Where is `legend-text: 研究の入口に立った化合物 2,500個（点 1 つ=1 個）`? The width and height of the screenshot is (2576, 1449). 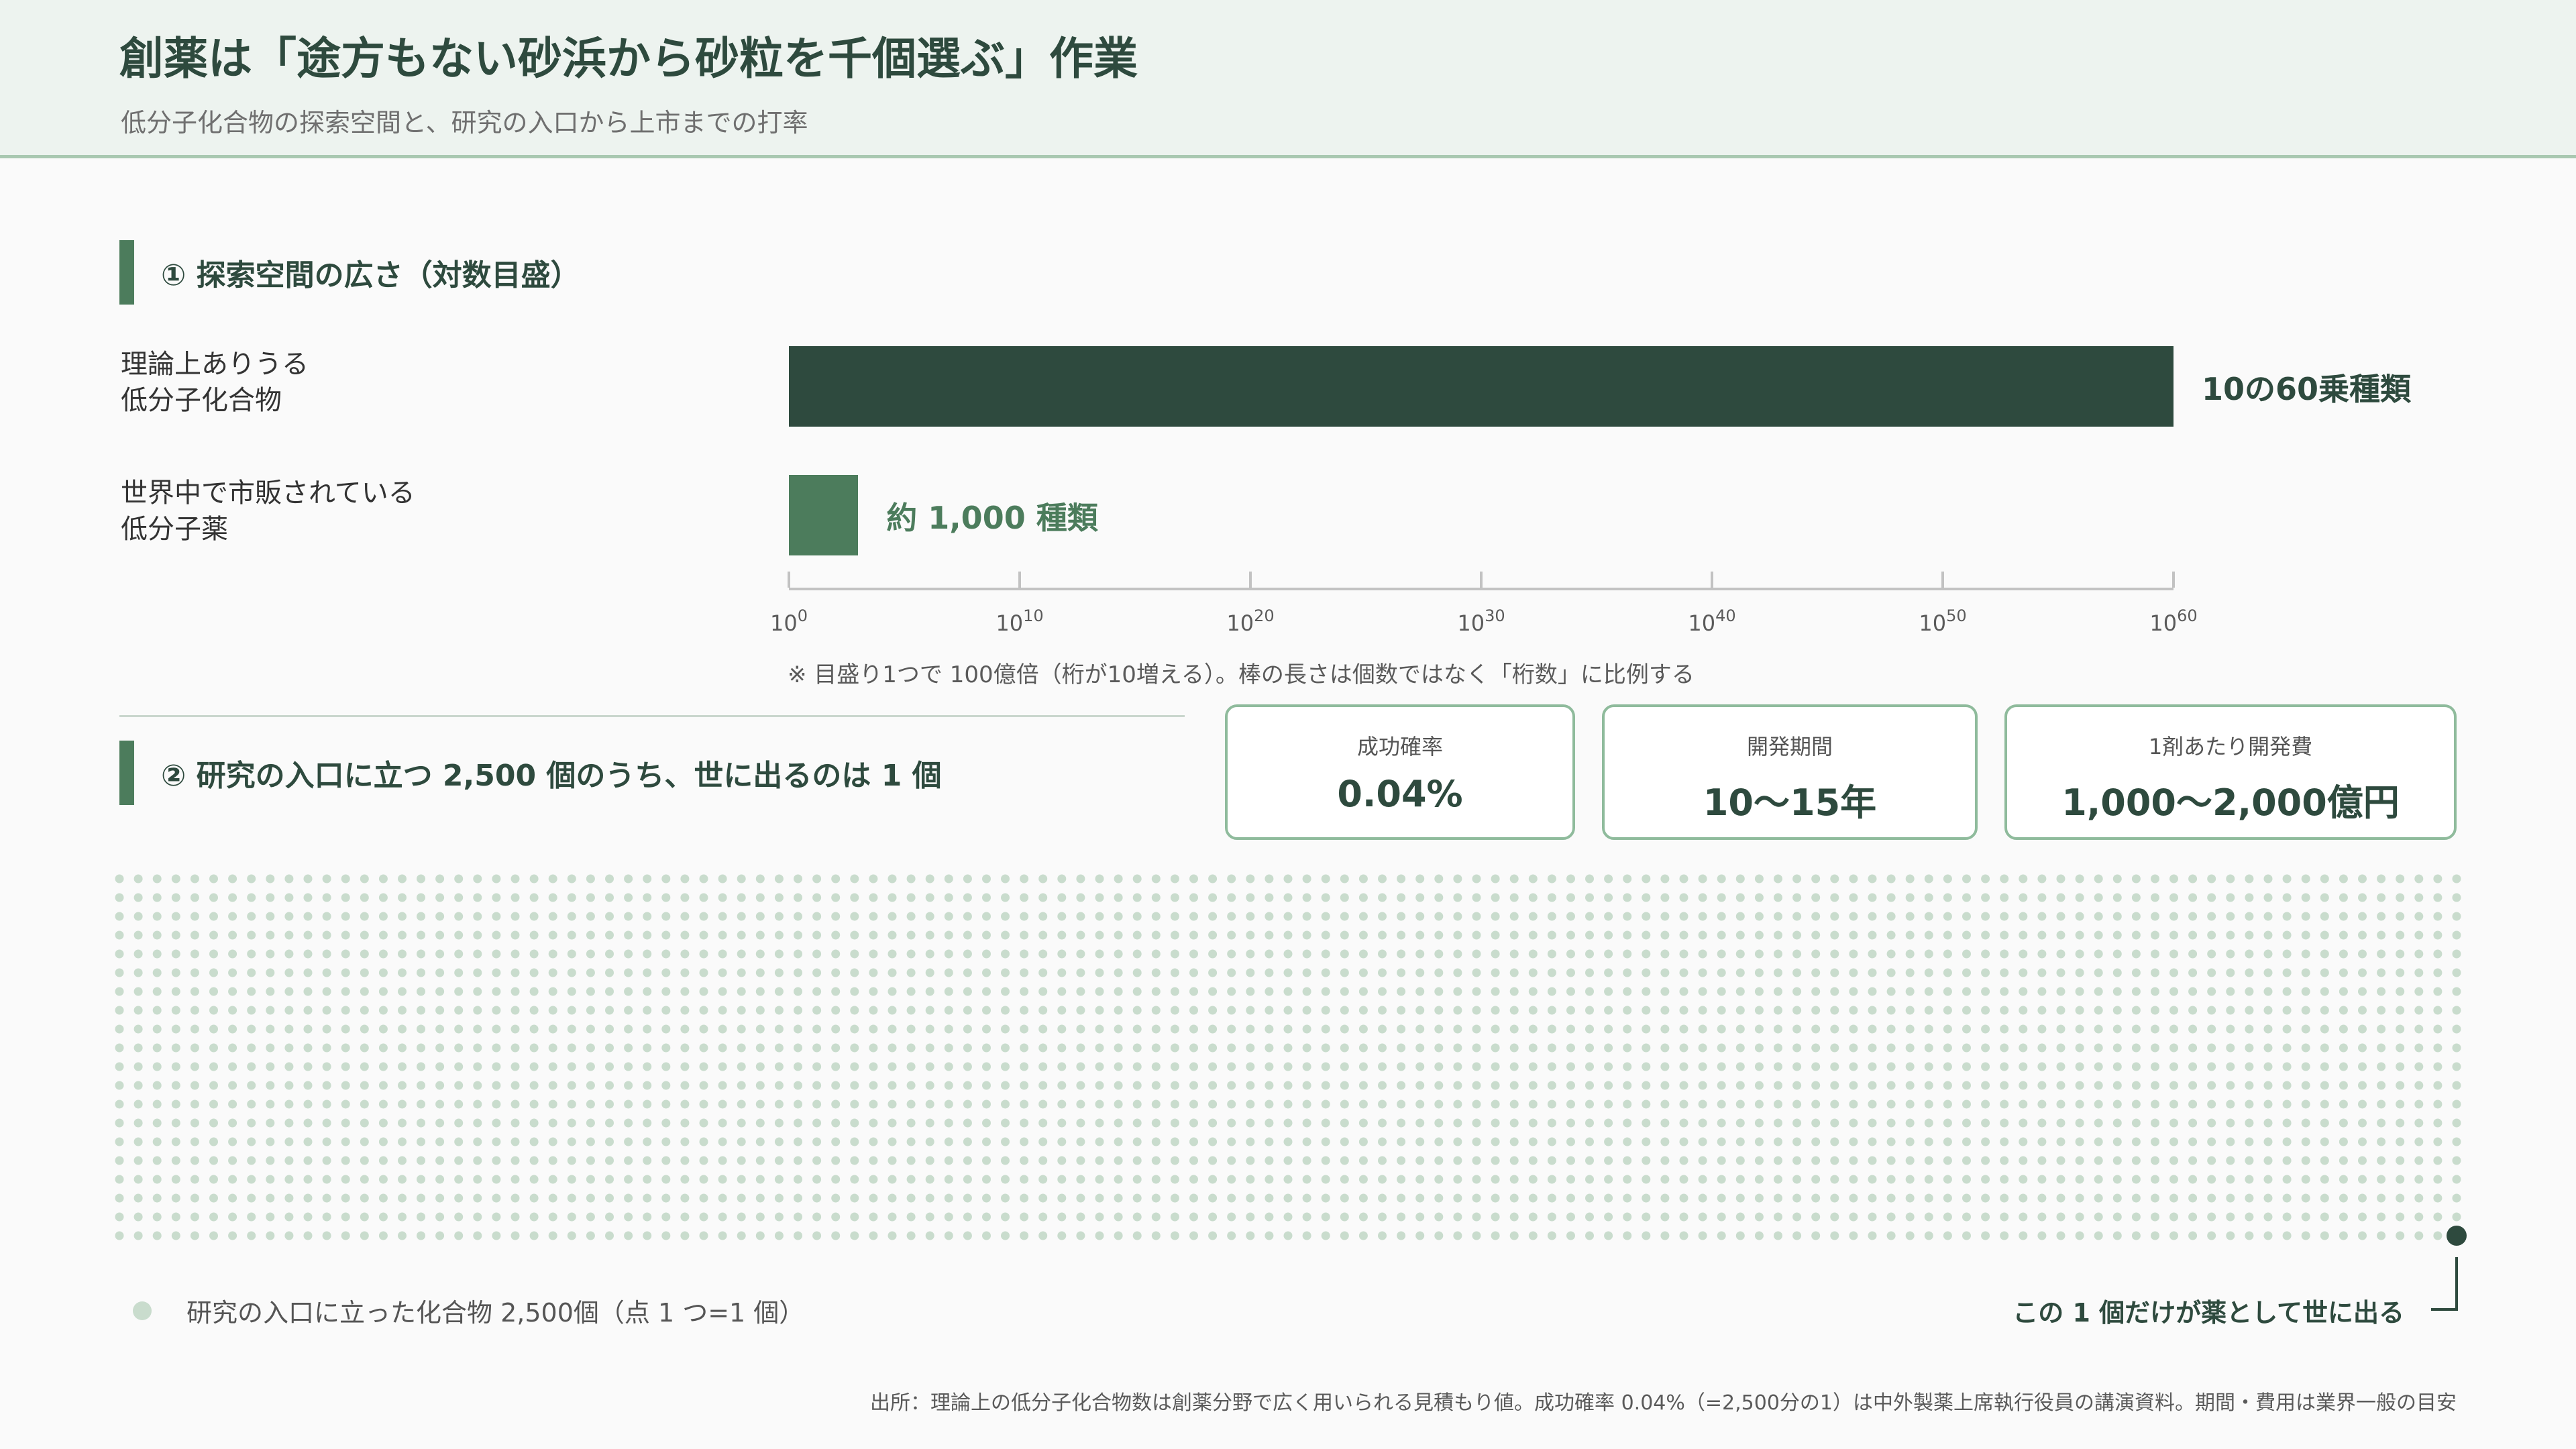
legend-text: 研究の入口に立った化合物 2,500個（点 1 つ=1 個） is located at coordinates (495, 1313).